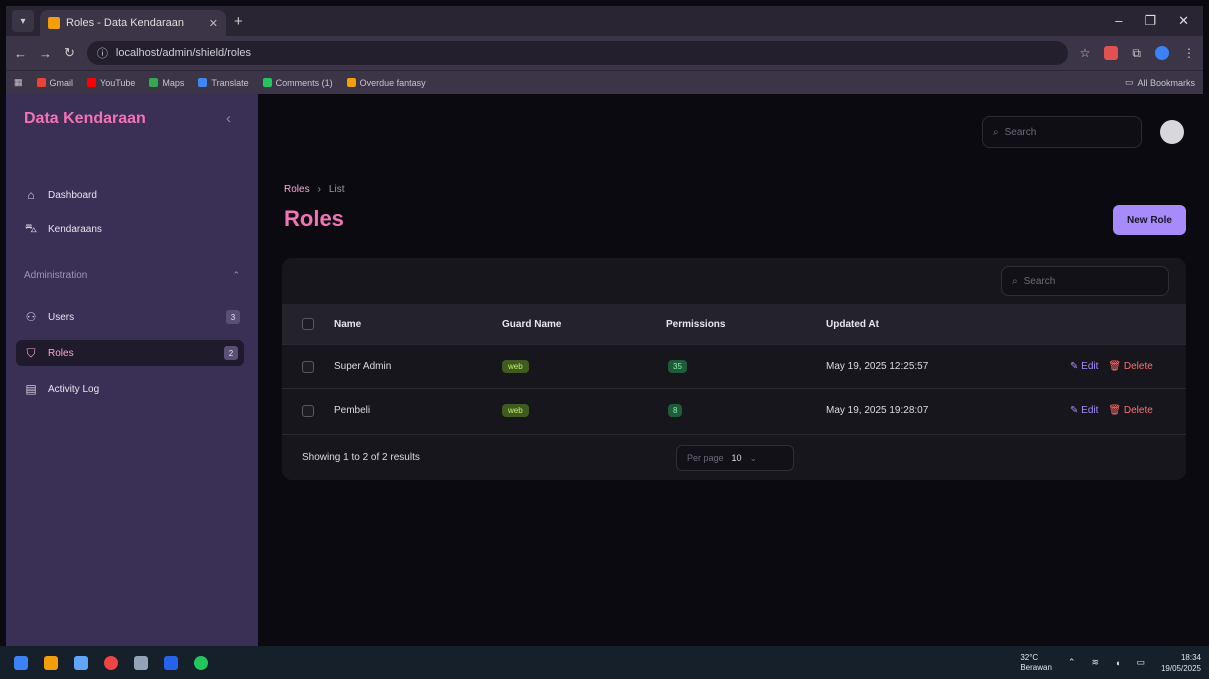 The width and height of the screenshot is (1209, 679). What do you see at coordinates (304, 82) in the screenshot?
I see `bookmark-label: Comments (1)` at bounding box center [304, 82].